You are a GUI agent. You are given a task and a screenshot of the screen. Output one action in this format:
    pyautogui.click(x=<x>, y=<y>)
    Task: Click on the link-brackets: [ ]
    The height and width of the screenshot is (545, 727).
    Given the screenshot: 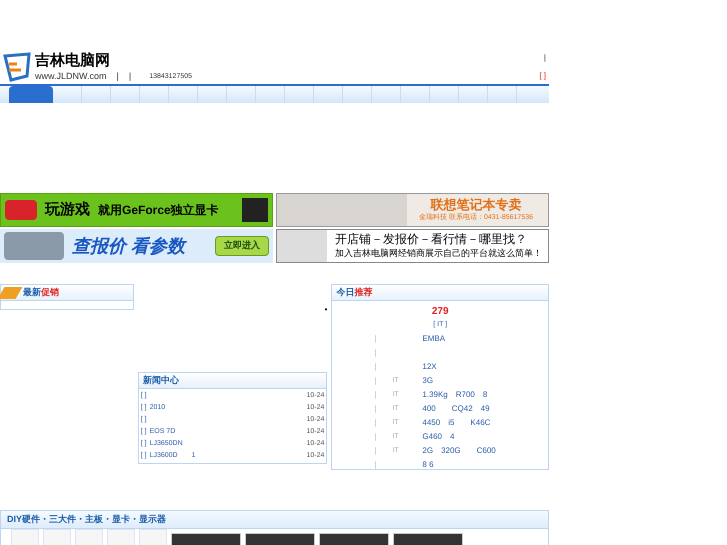 What is the action you would take?
    pyautogui.click(x=542, y=76)
    